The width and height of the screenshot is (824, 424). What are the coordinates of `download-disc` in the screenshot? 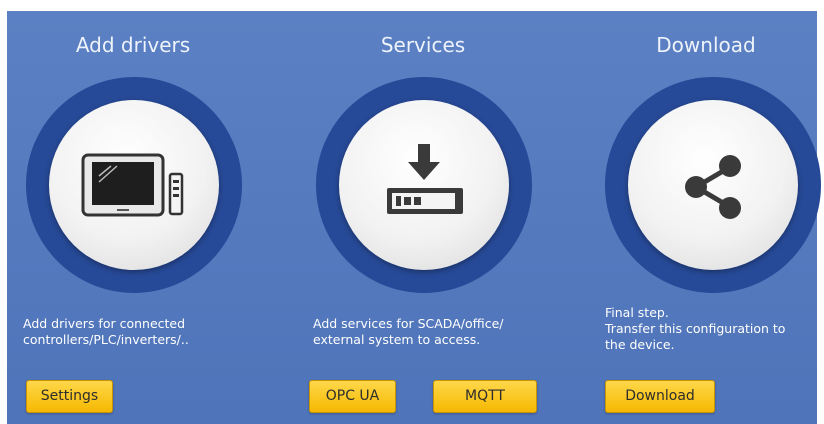 It's located at (713, 185).